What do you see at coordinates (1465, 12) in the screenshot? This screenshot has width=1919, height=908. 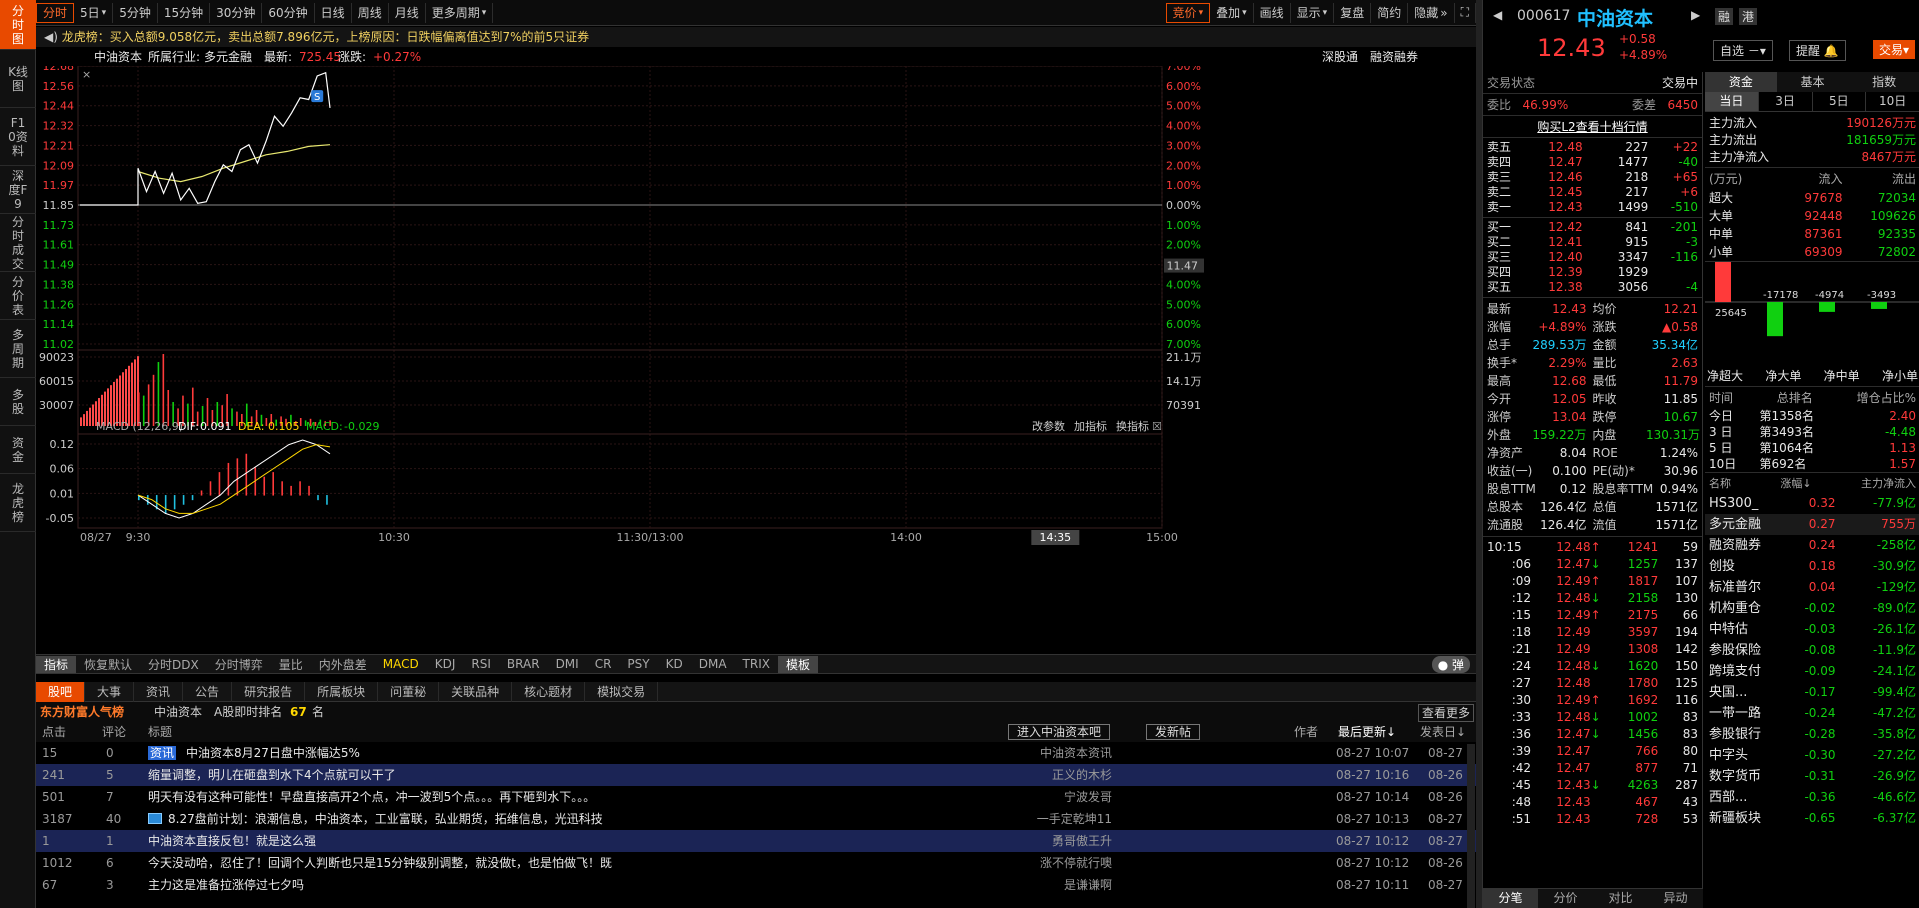 I see `fullscreen-icon: ⛶` at bounding box center [1465, 12].